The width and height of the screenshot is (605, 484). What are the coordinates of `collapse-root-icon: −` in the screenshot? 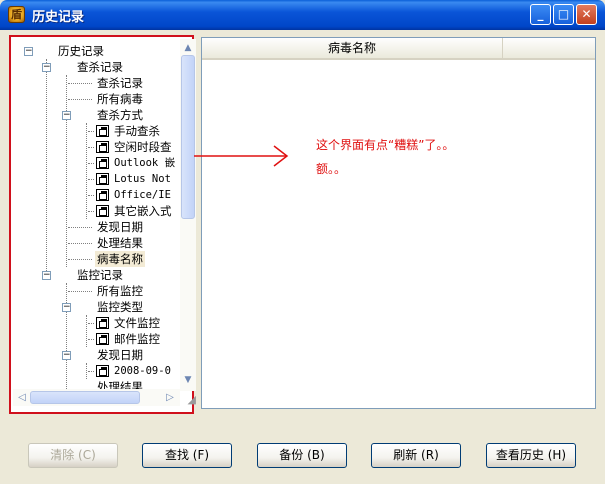 It's located at (28, 51).